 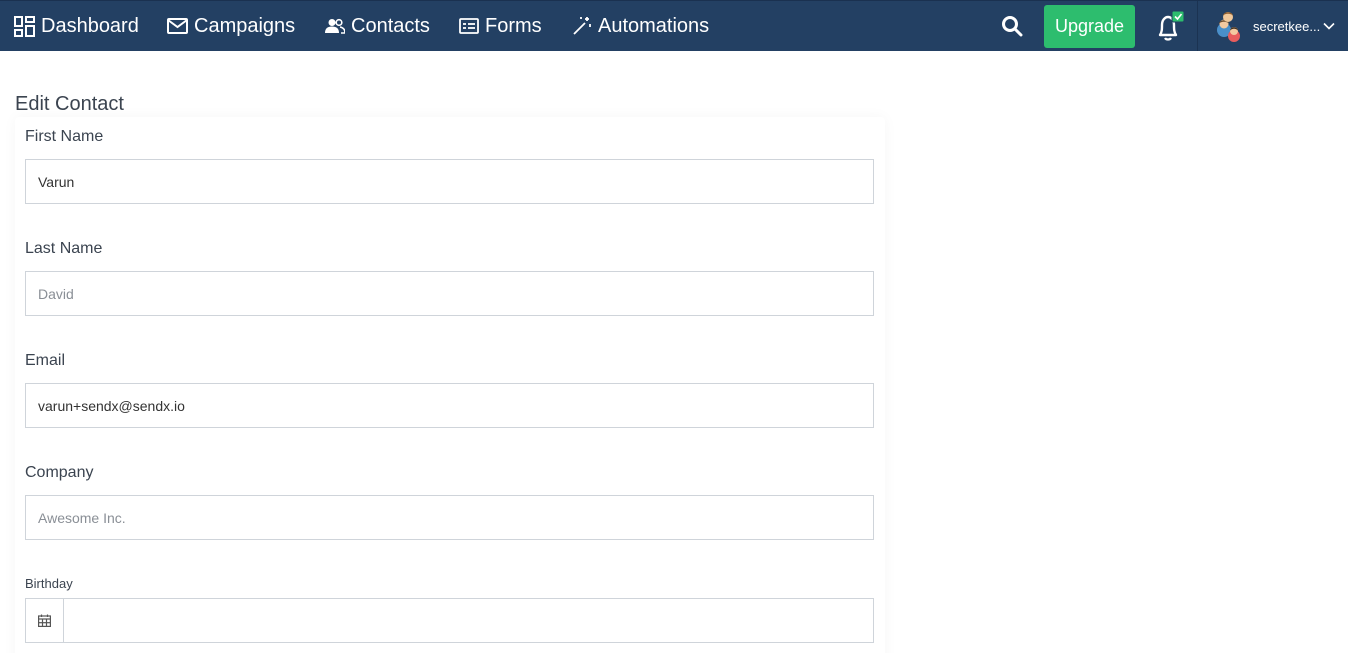 I want to click on chevron-down-icon, so click(x=1329, y=26).